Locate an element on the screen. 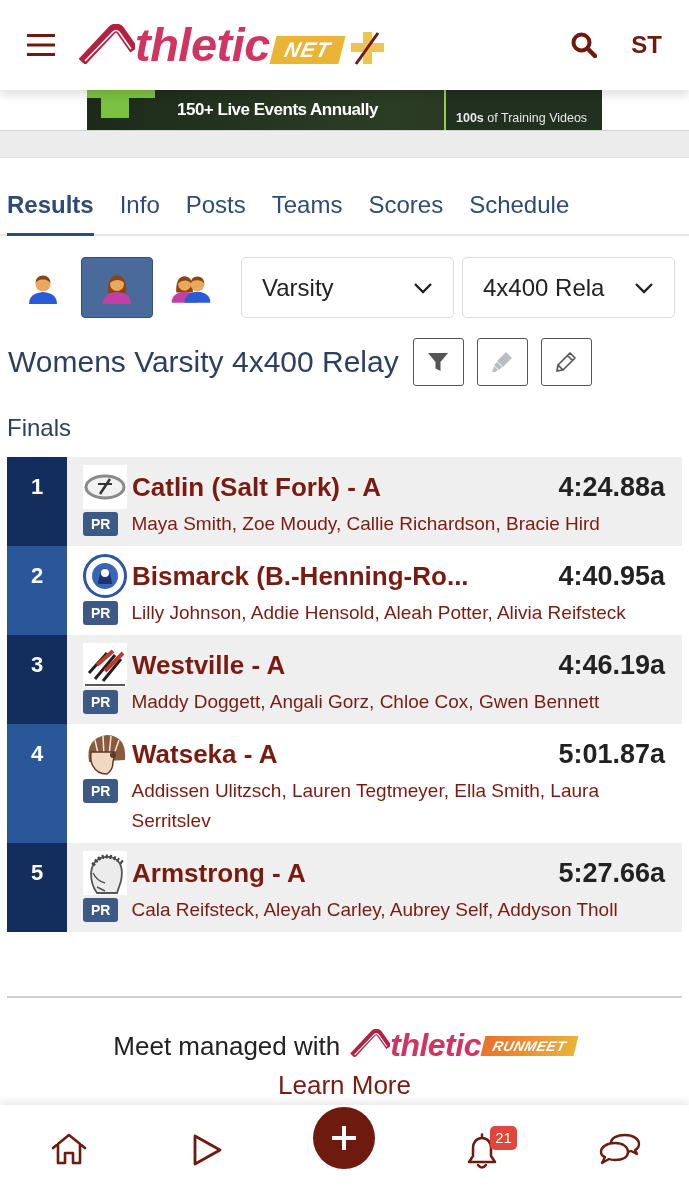  result-time: 4:24.88a is located at coordinates (611, 487).